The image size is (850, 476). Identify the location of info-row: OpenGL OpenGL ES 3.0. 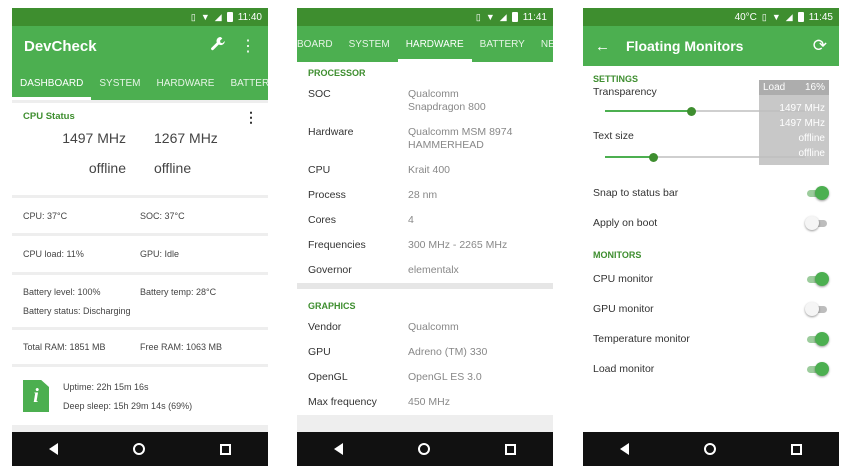
(425, 377).